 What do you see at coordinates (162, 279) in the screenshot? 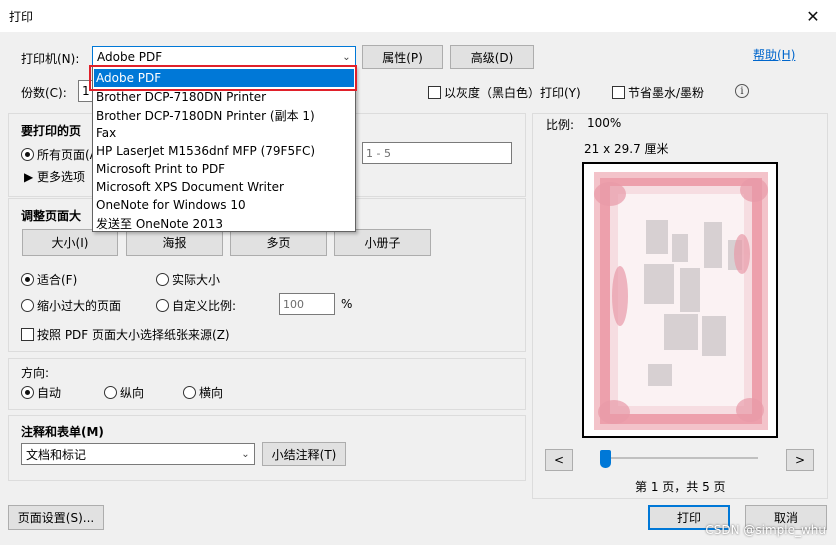
I see `actual-size-dot` at bounding box center [162, 279].